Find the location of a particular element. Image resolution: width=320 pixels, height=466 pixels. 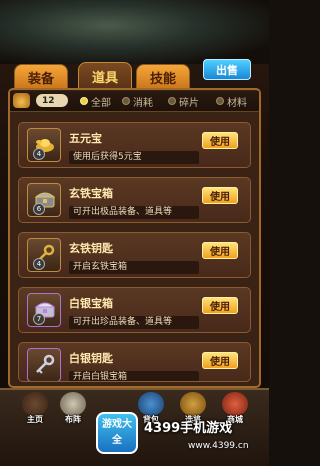

list-item: 6 玄铁宝箱 可开出极品装备、道具等 使用 is located at coordinates (134, 200).